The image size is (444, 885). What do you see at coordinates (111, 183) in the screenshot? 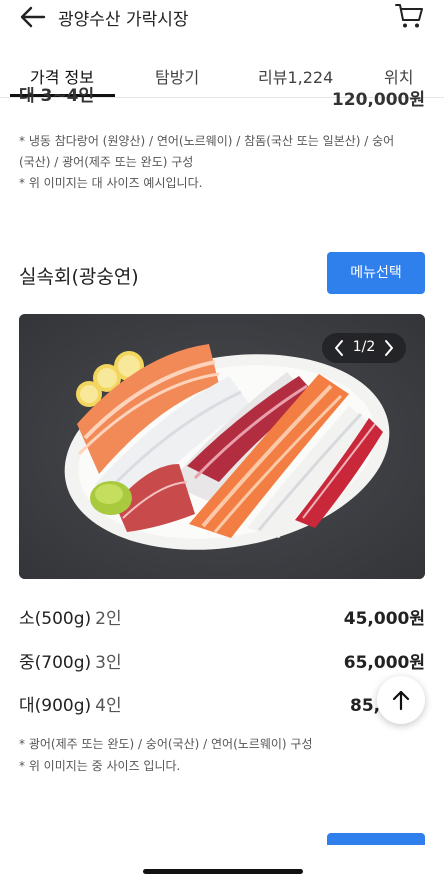
I see `prev-note-line: * 위 이미지는 대 사이즈 예시입니다.` at bounding box center [111, 183].